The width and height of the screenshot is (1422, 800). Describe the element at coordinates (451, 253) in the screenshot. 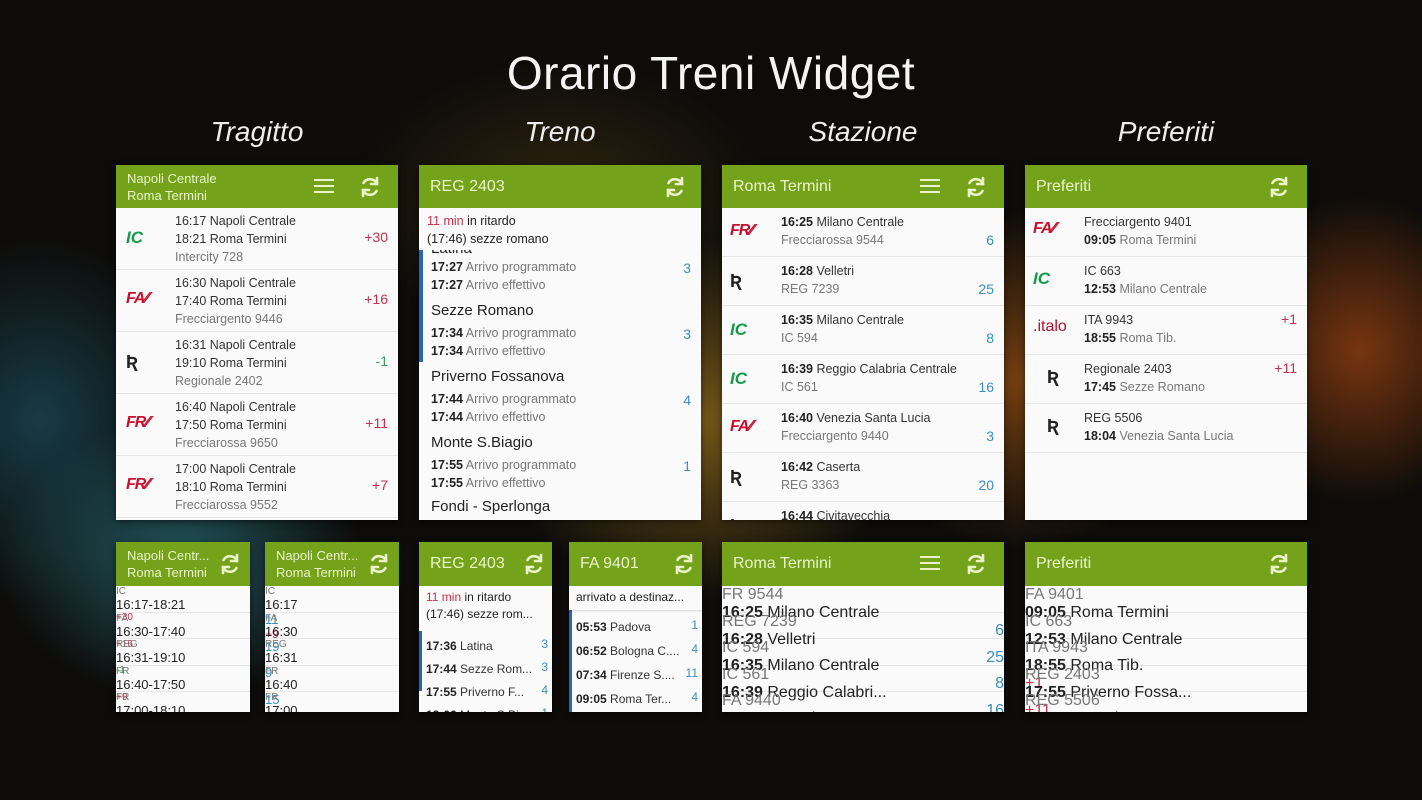

I see `stop-name: Latina` at that location.